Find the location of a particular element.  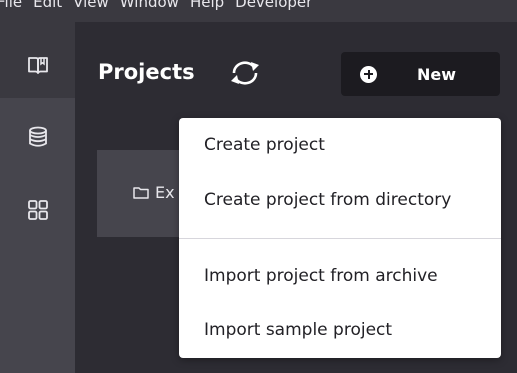

sync-icon is located at coordinates (245, 73).